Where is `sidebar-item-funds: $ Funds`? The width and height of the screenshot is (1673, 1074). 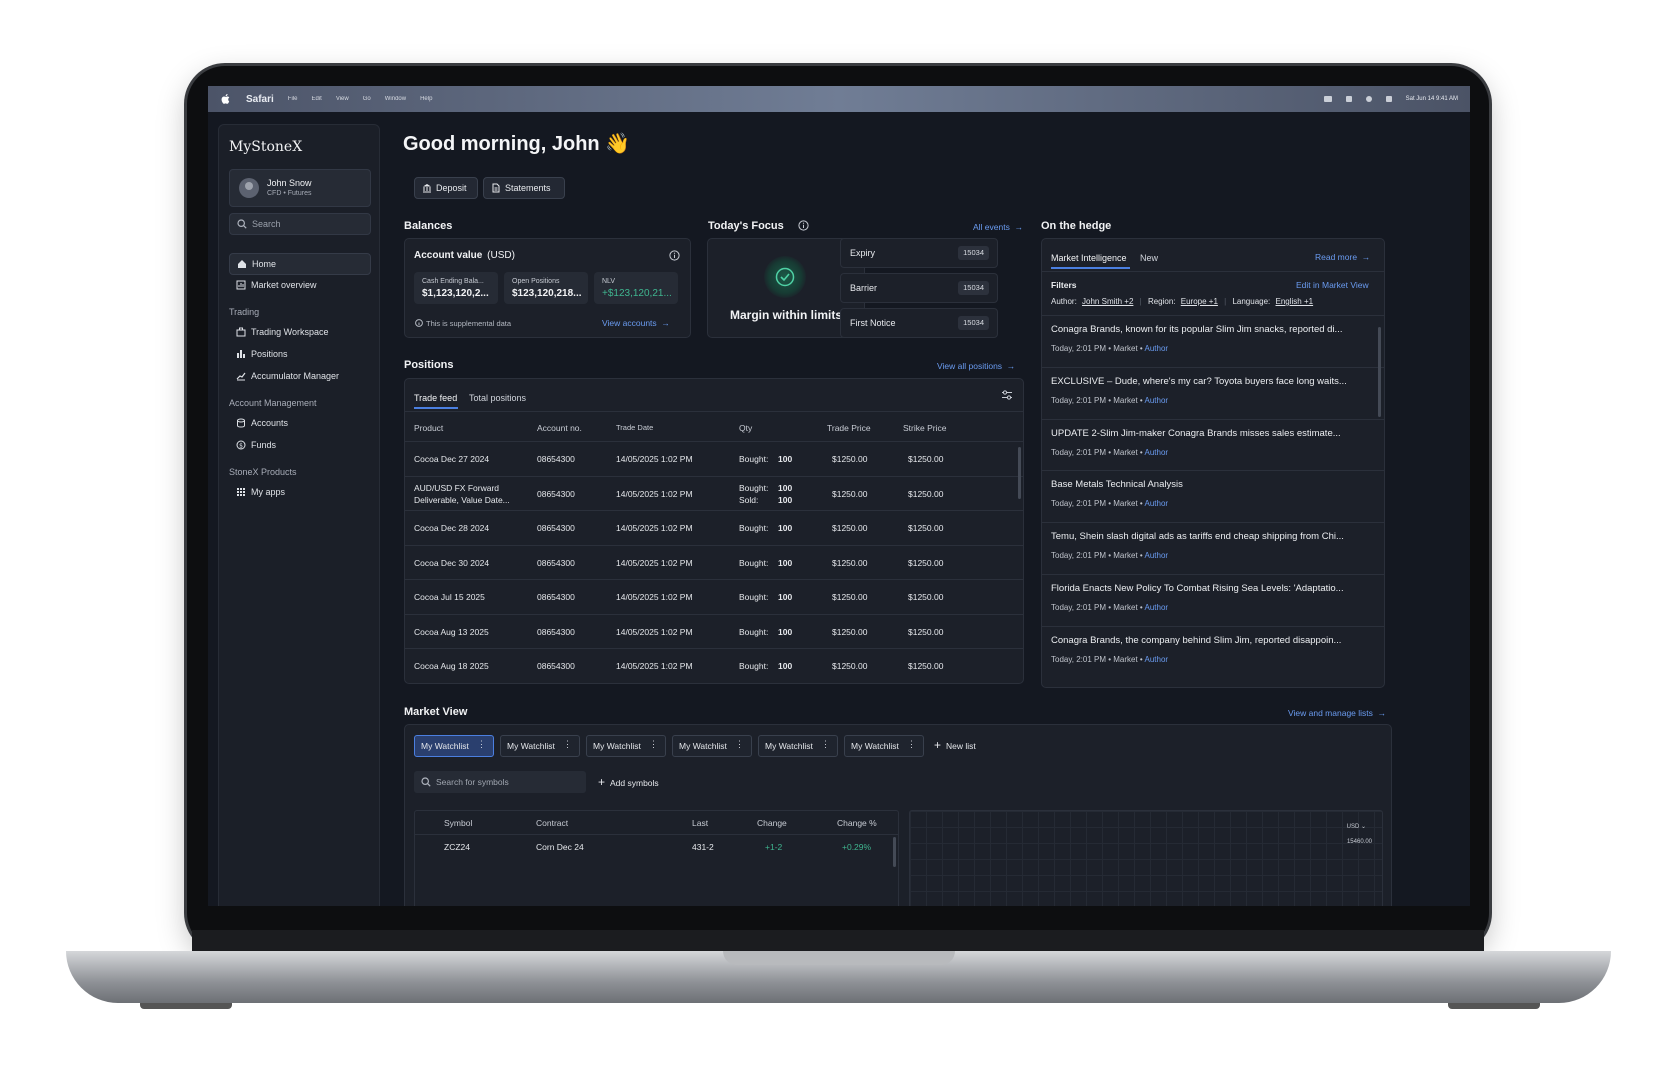 sidebar-item-funds: $ Funds is located at coordinates (299, 445).